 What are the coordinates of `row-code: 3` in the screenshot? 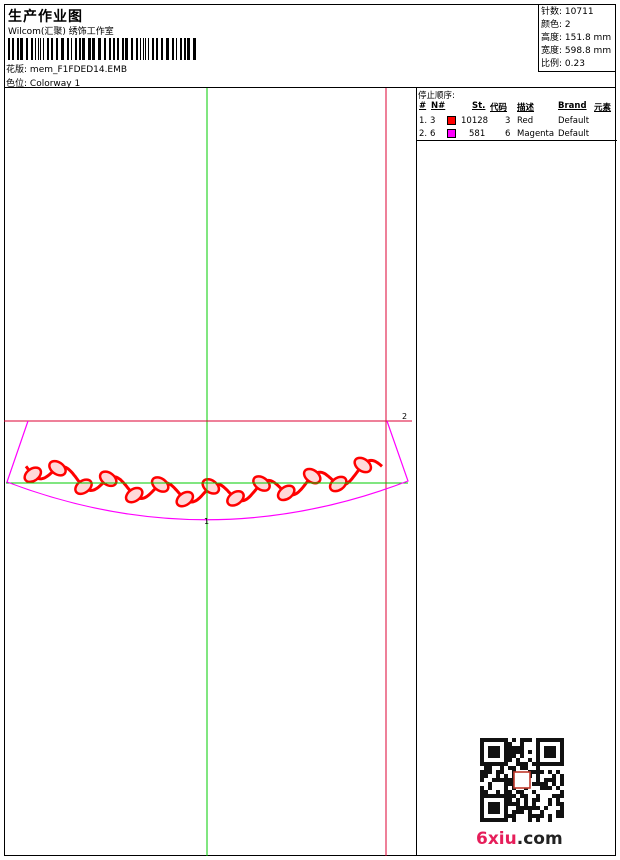 It's located at (508, 121).